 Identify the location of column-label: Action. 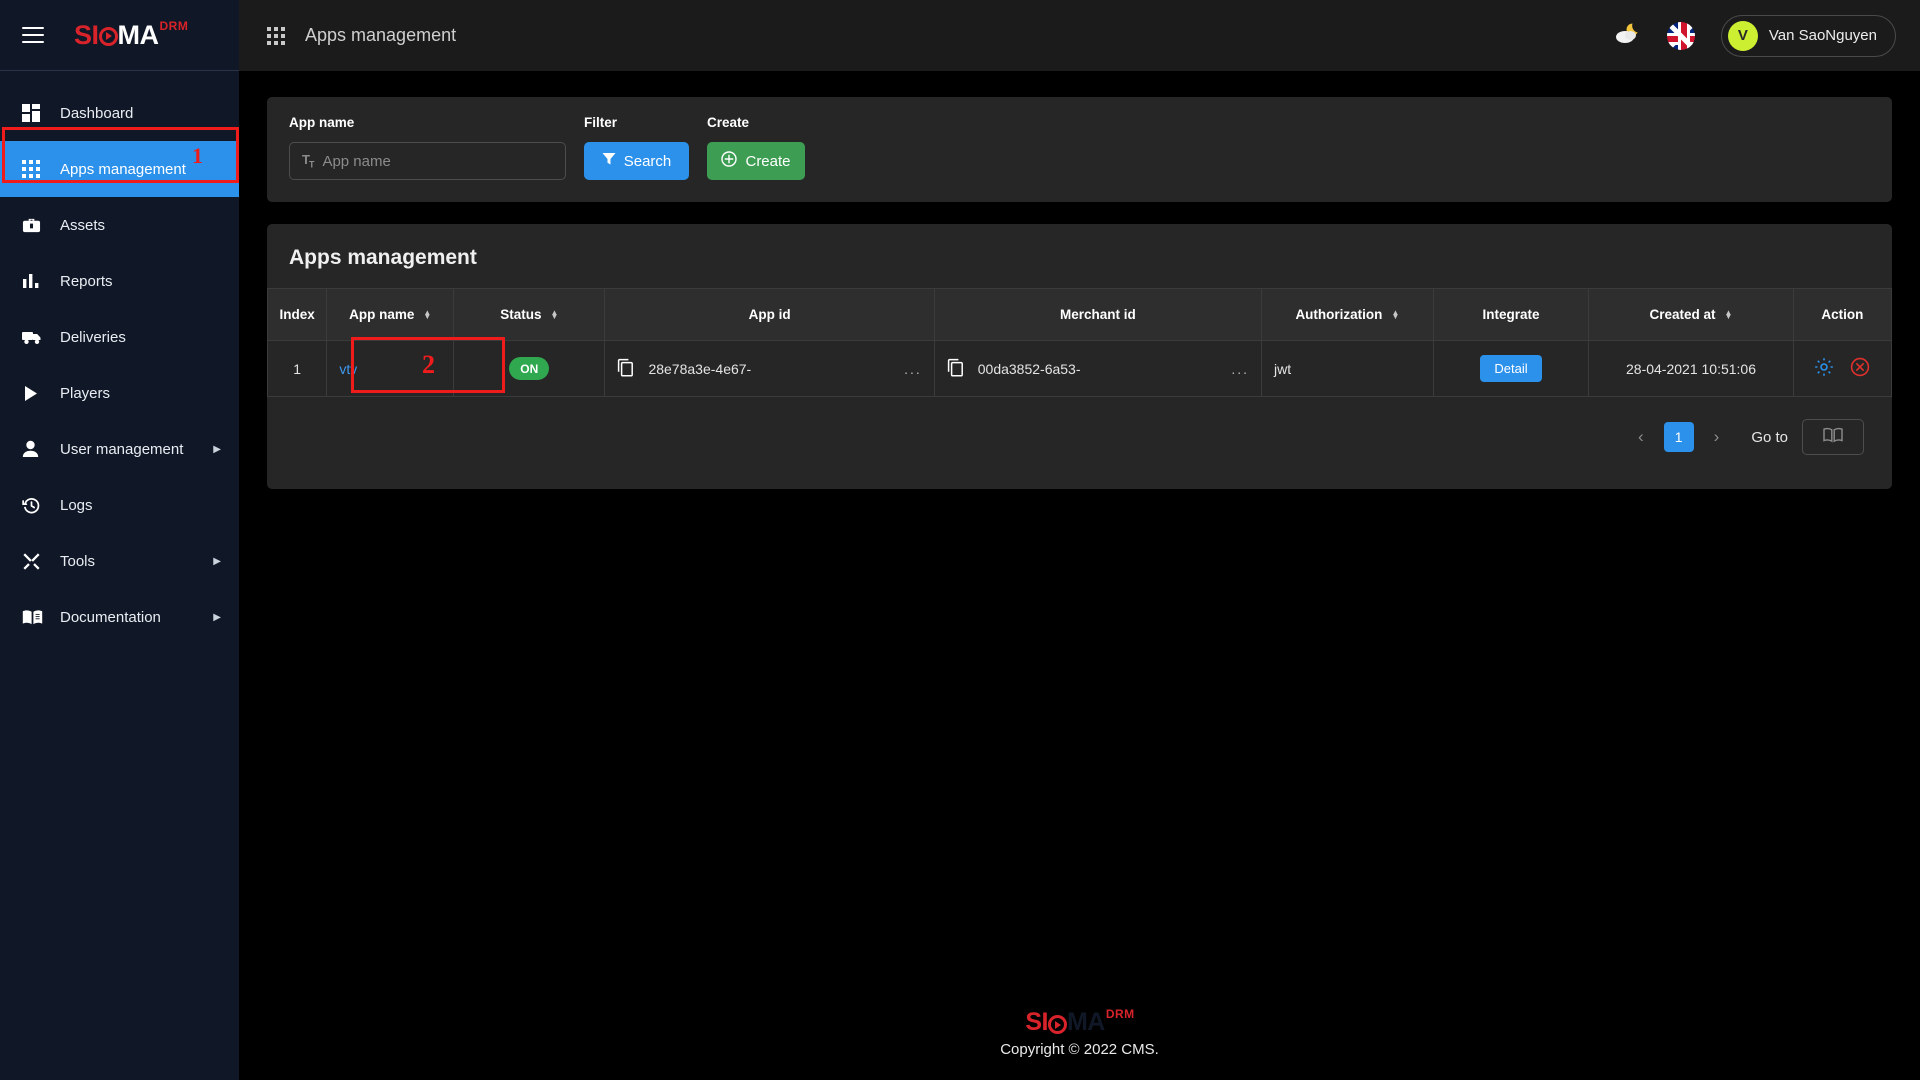
(1842, 314).